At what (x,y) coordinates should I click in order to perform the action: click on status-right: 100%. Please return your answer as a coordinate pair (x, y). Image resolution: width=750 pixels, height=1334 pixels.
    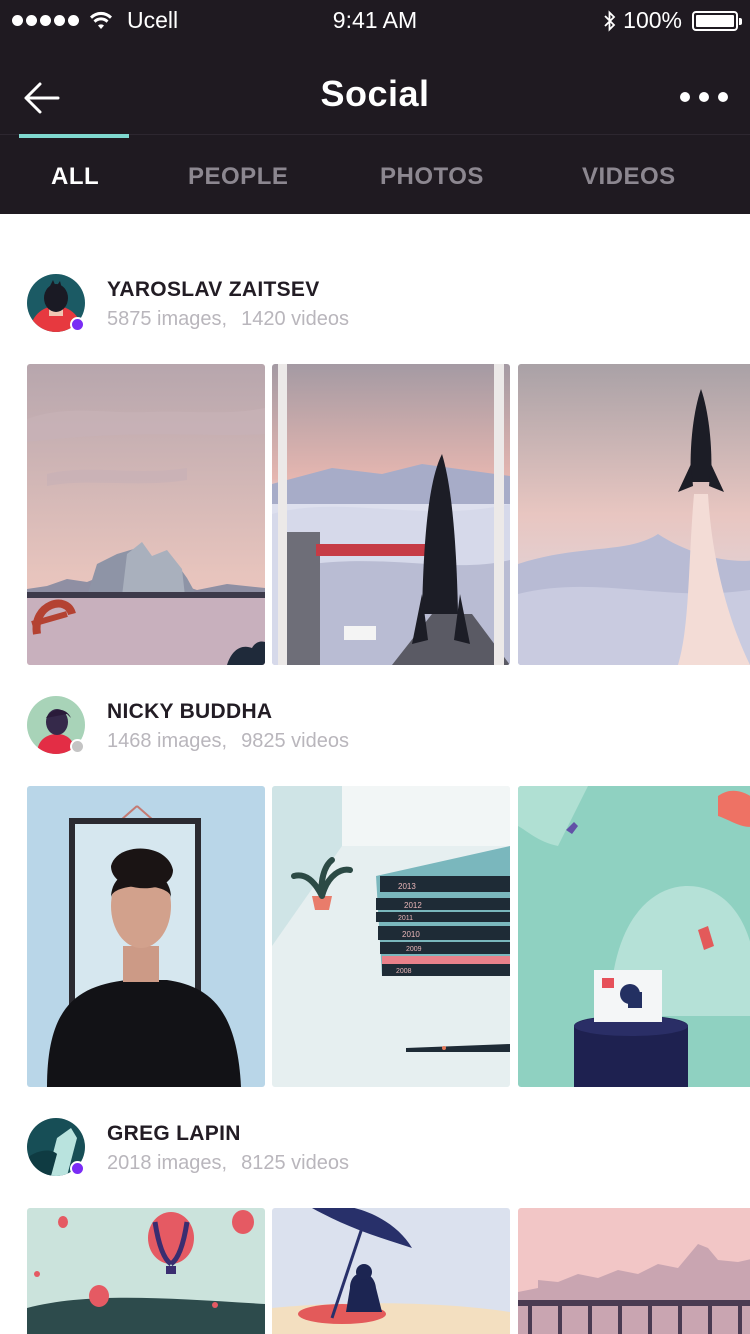
    Looking at the image, I should click on (672, 20).